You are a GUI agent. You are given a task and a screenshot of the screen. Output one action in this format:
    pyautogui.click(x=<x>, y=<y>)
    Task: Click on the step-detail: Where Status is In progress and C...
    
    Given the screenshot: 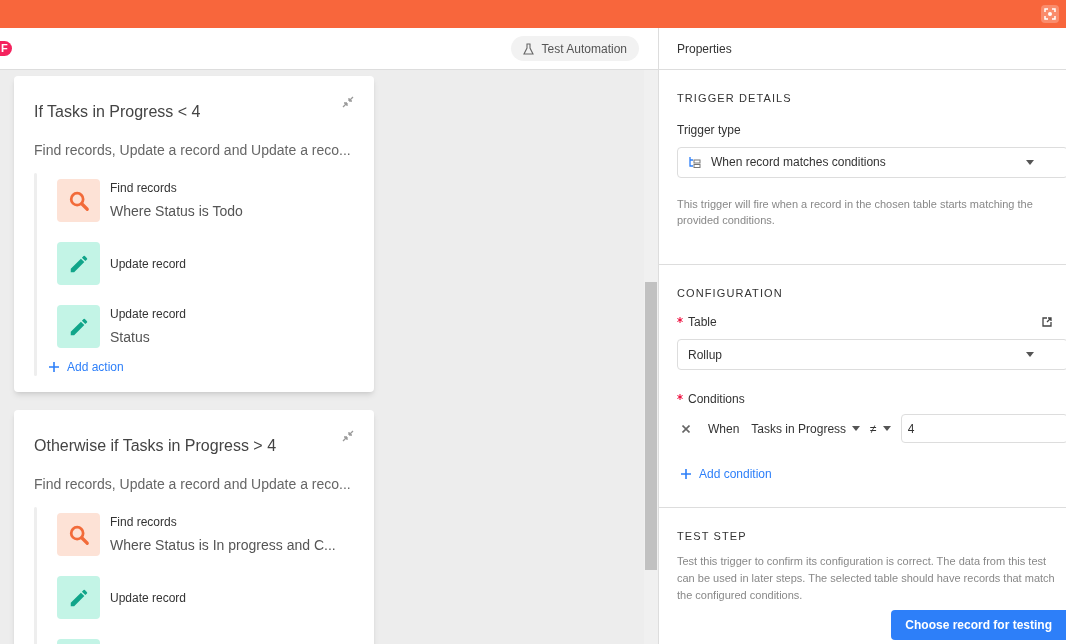 What is the action you would take?
    pyautogui.click(x=223, y=545)
    